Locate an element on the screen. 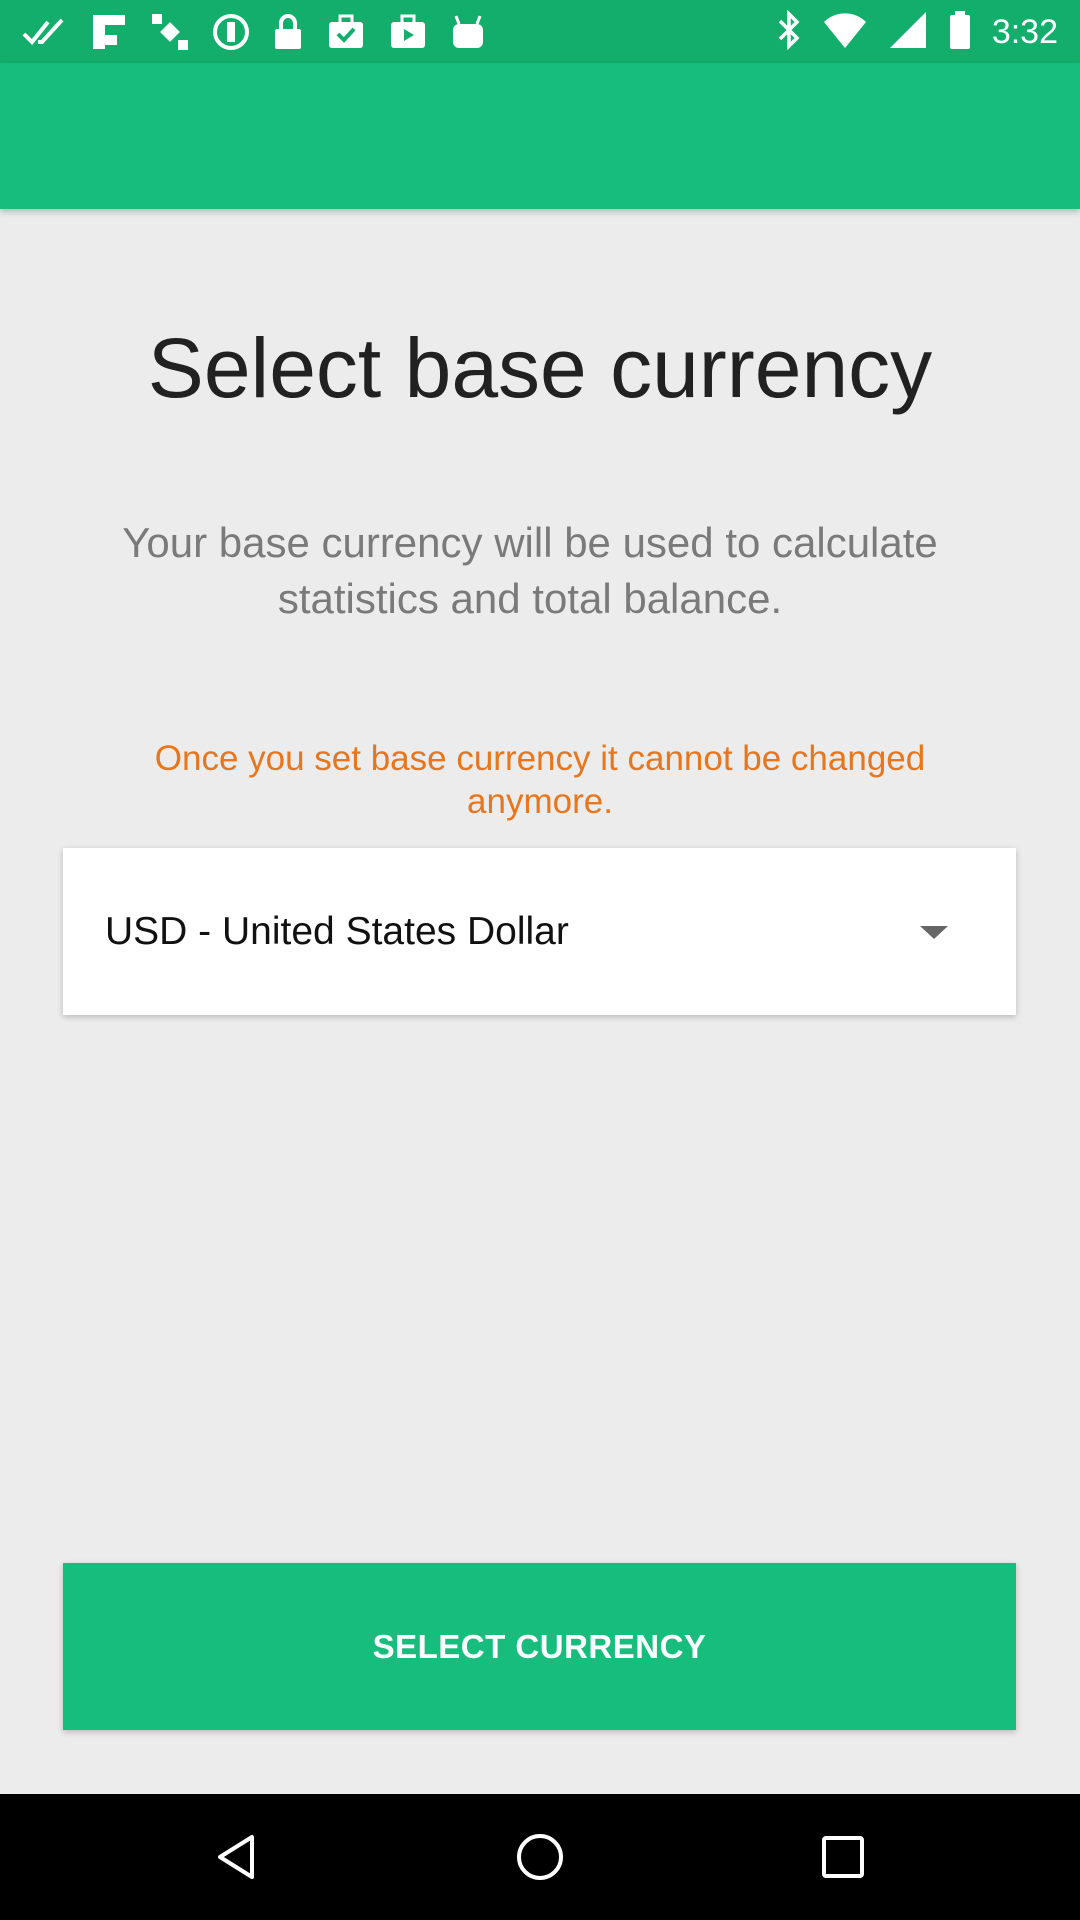 This screenshot has height=1920, width=1080. signal-icon is located at coordinates (908, 32).